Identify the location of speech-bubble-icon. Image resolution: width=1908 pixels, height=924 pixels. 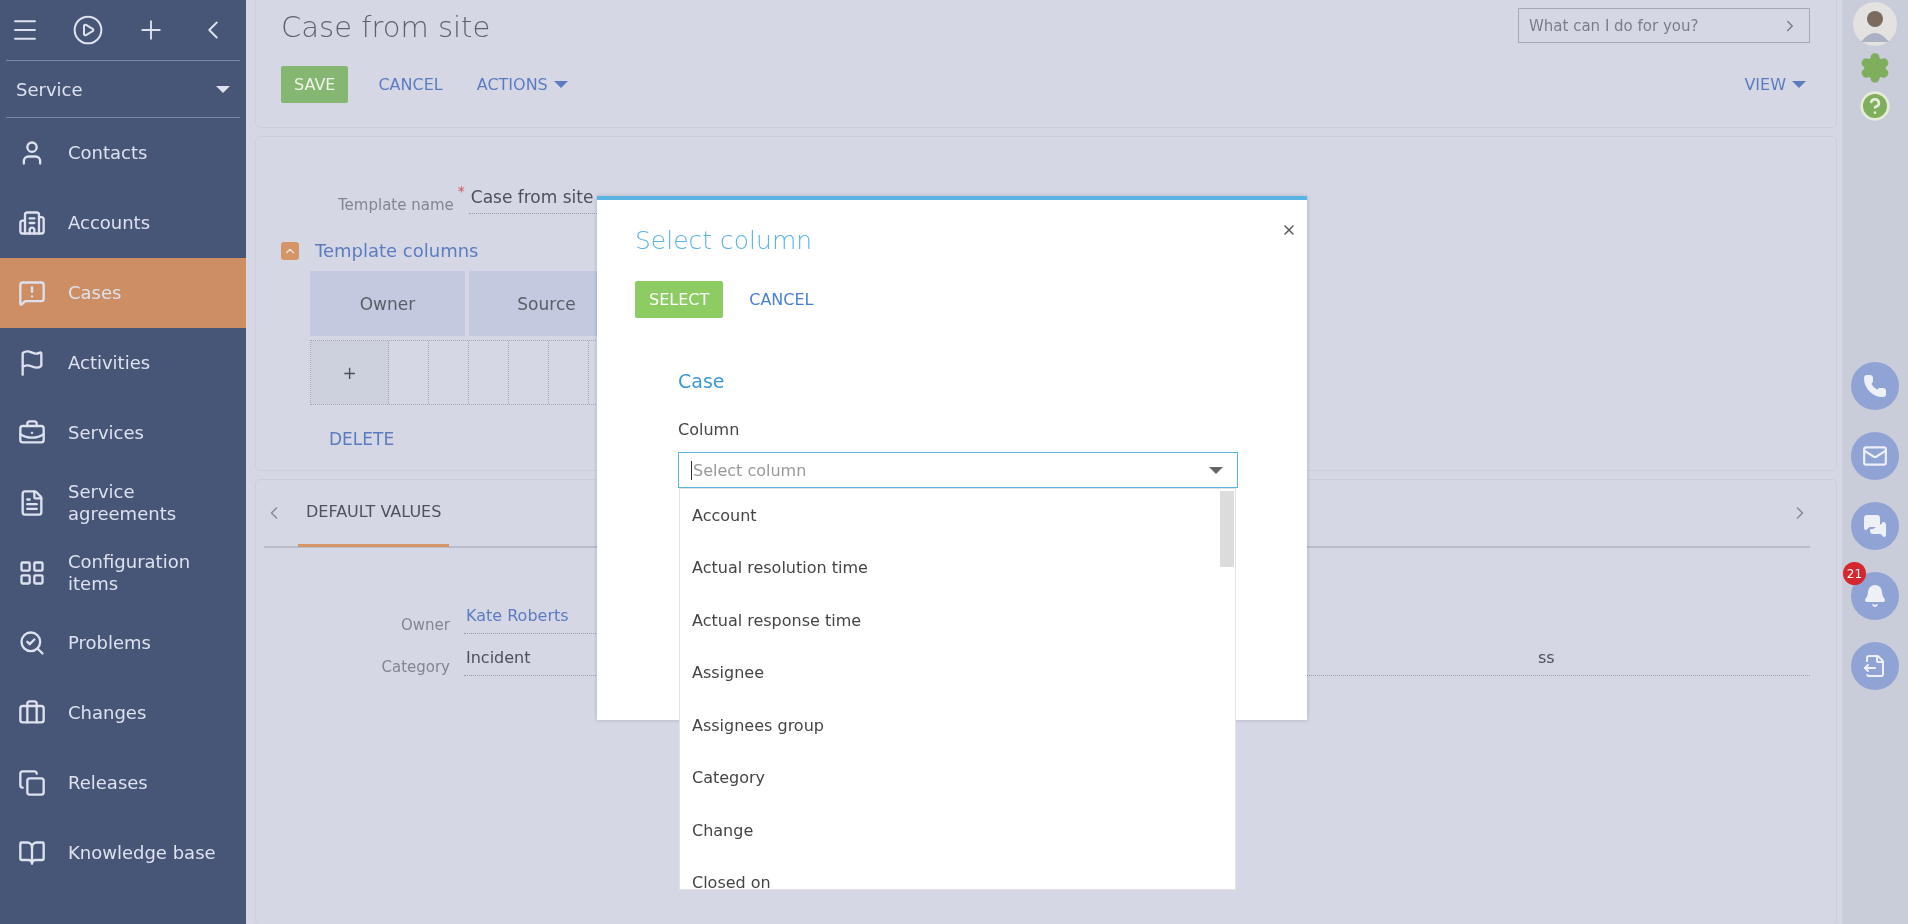
(32, 293).